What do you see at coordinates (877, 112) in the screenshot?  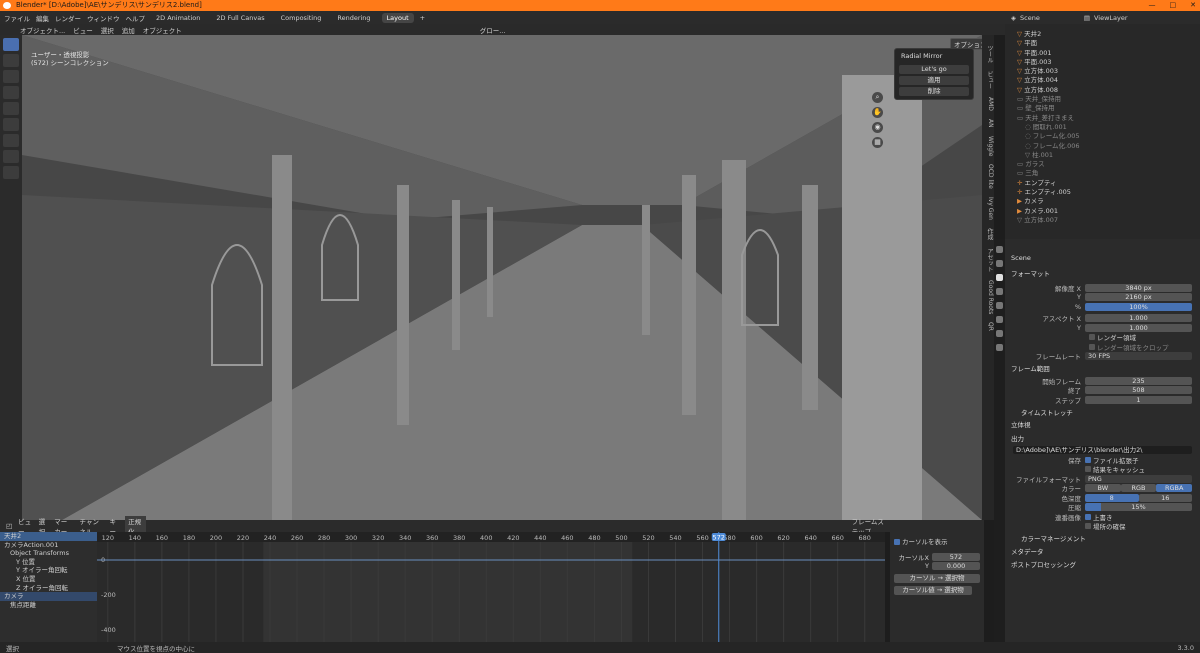 I see `pan-hand-icon: ✋` at bounding box center [877, 112].